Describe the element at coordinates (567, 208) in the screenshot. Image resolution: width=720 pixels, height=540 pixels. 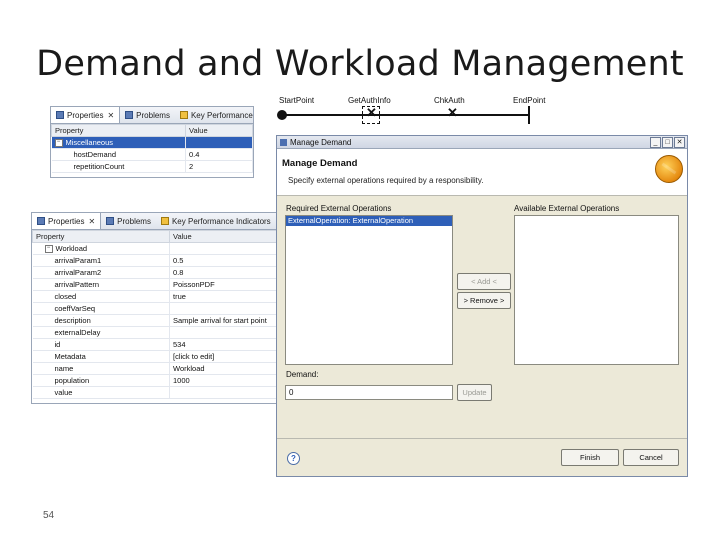
I see `available-ops-label: Available External Operations` at that location.